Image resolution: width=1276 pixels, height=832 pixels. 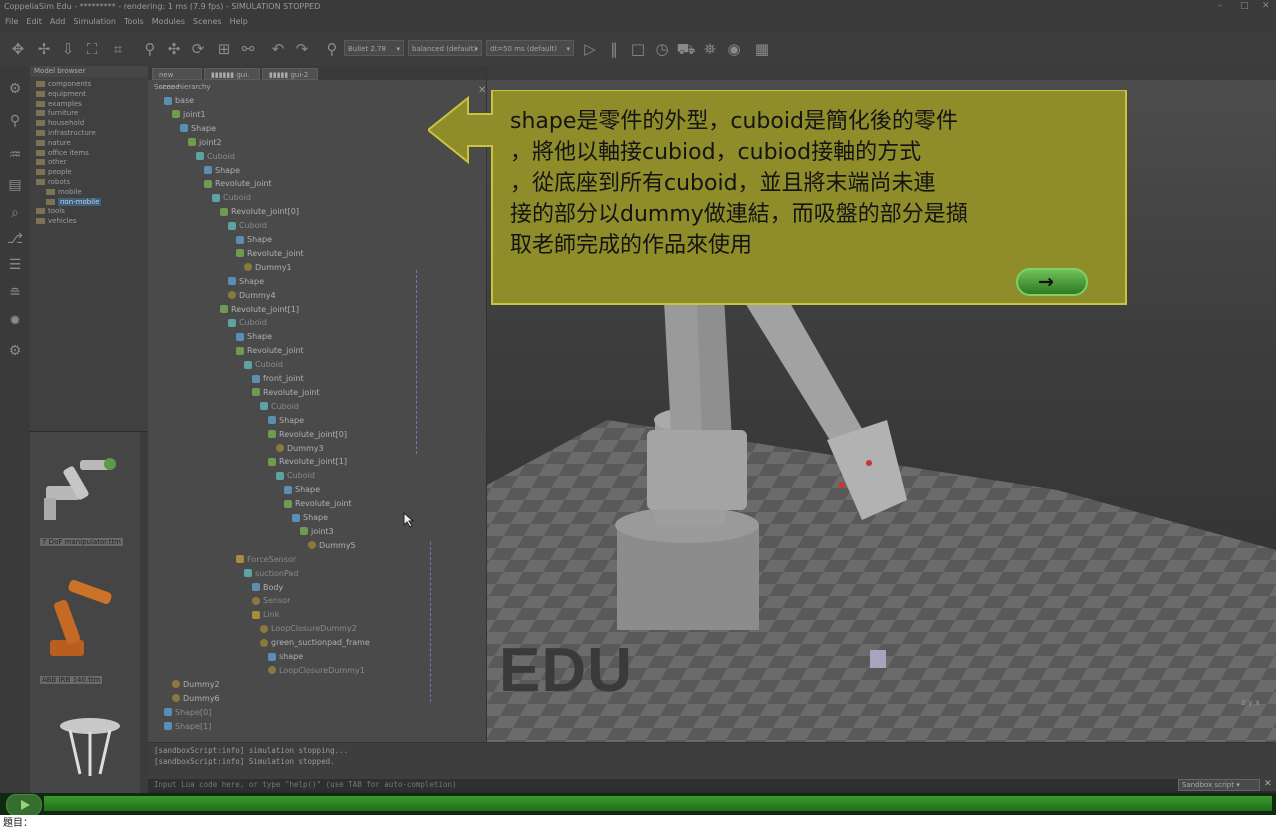 What do you see at coordinates (51, 162) in the screenshot?
I see `model-folder-item: other` at bounding box center [51, 162].